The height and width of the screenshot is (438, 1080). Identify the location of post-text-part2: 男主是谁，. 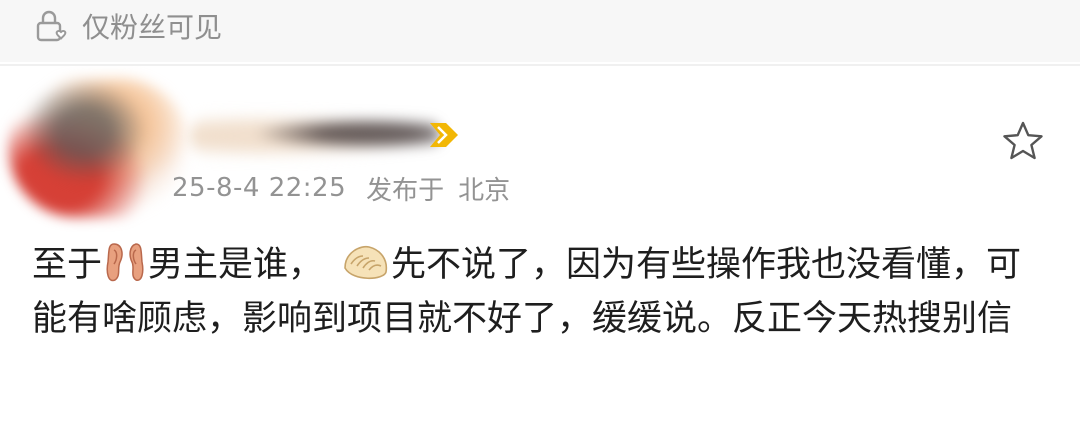
(236, 265).